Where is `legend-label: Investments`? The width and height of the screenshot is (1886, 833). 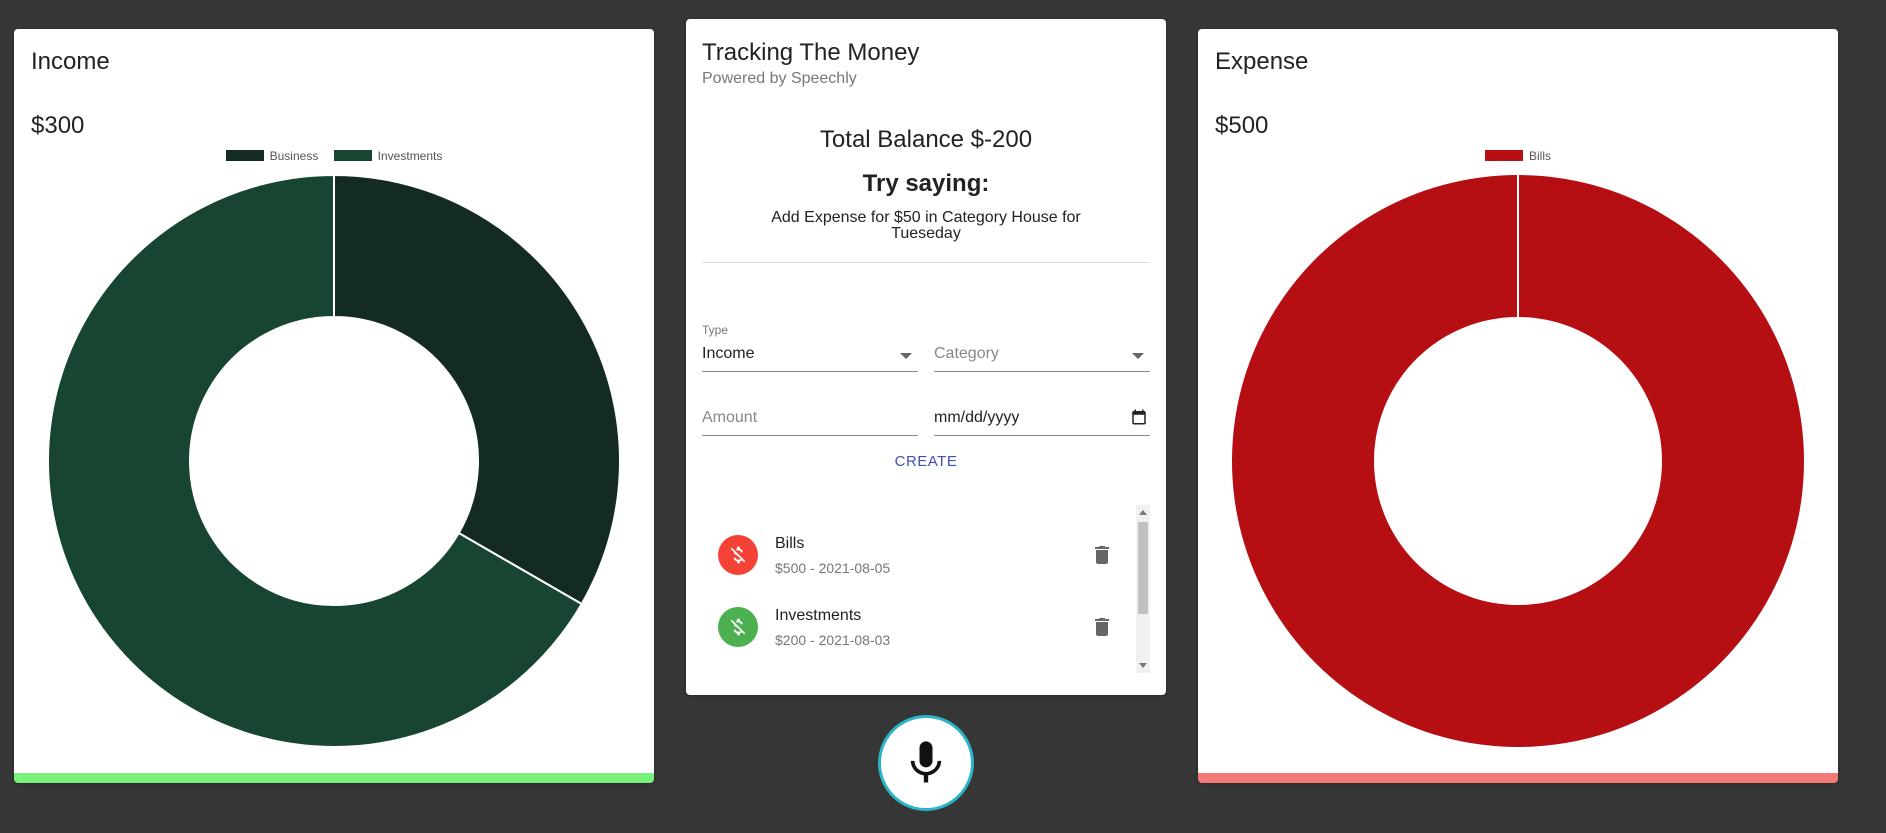
legend-label: Investments is located at coordinates (410, 156).